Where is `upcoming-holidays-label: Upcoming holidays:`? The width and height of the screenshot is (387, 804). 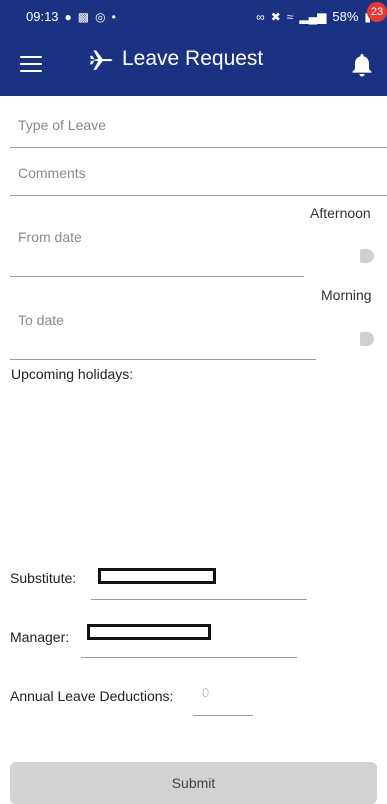
upcoming-holidays-label: Upcoming holidays: is located at coordinates (72, 374).